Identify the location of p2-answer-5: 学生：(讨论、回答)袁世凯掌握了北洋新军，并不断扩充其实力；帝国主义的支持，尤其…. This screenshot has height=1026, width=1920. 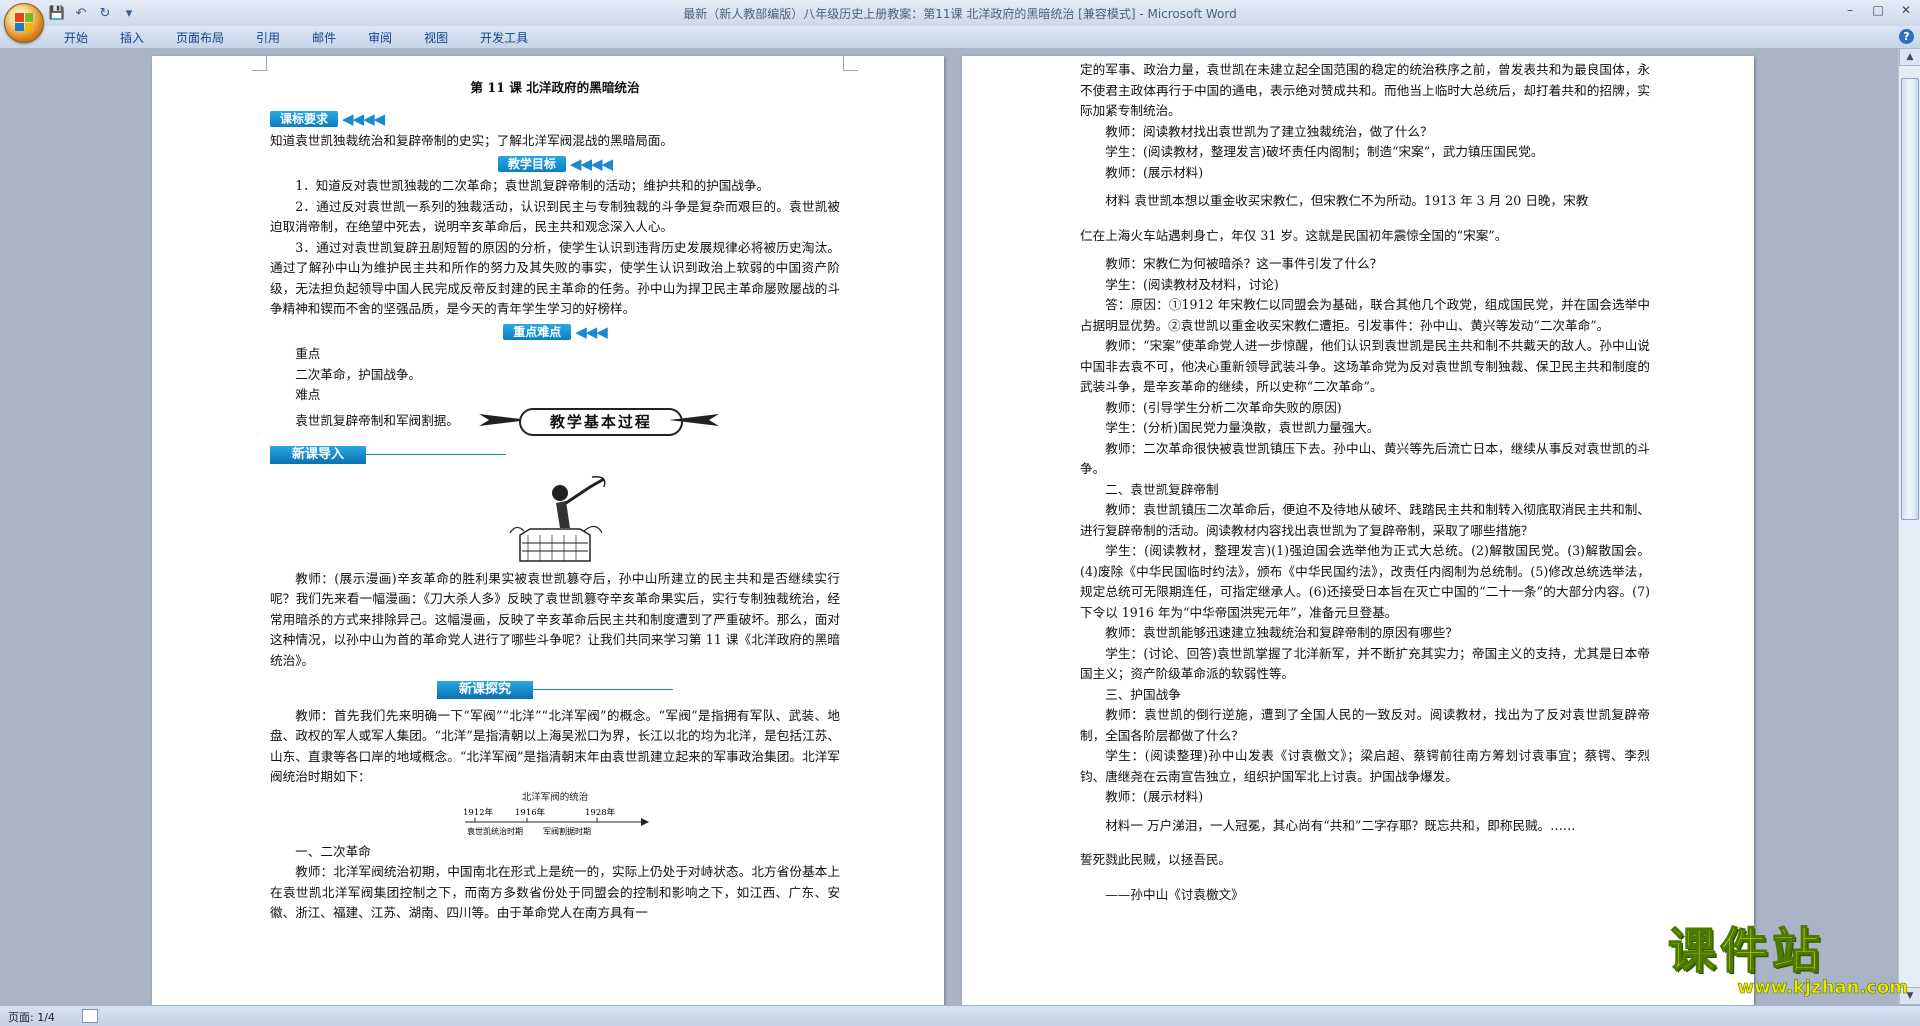
(1365, 663).